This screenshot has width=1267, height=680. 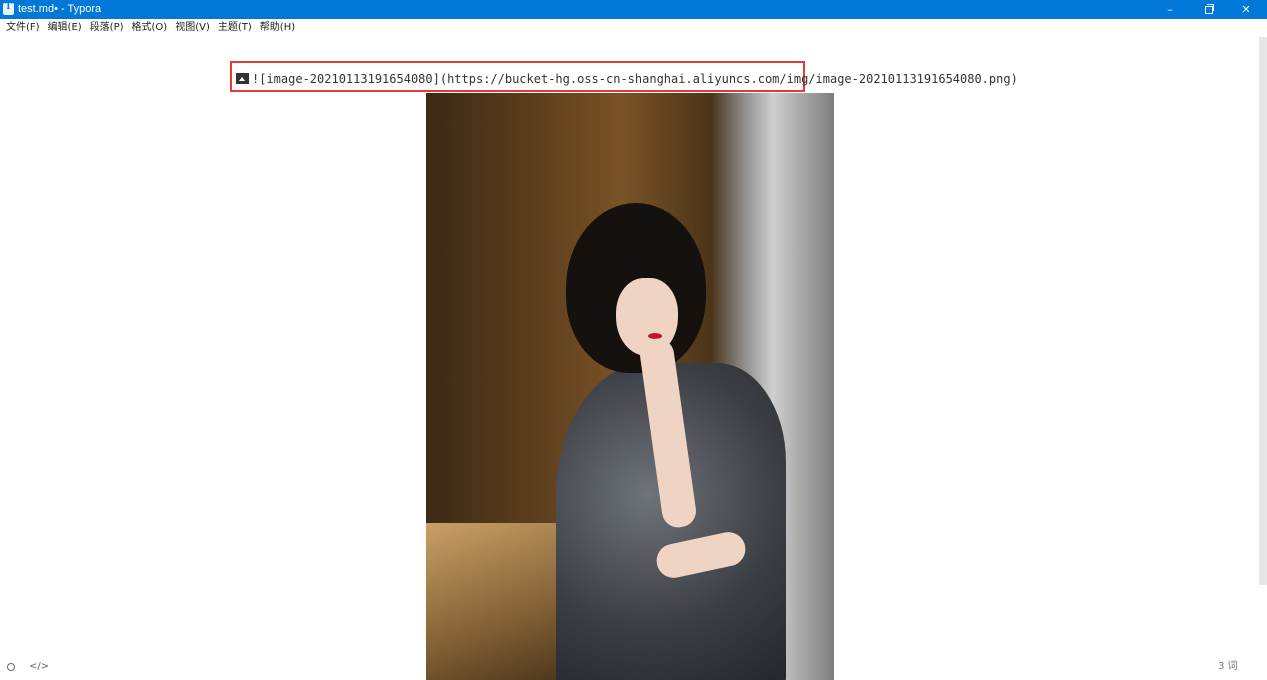 I want to click on minimize-button: –, so click(x=1170, y=9).